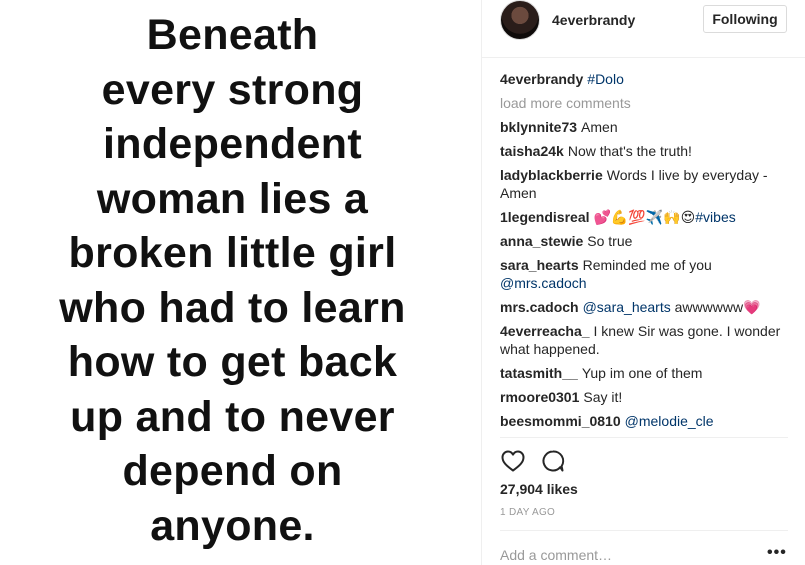  Describe the element at coordinates (543, 283) in the screenshot. I see `comment-mention: @mrs.cadoch` at that location.